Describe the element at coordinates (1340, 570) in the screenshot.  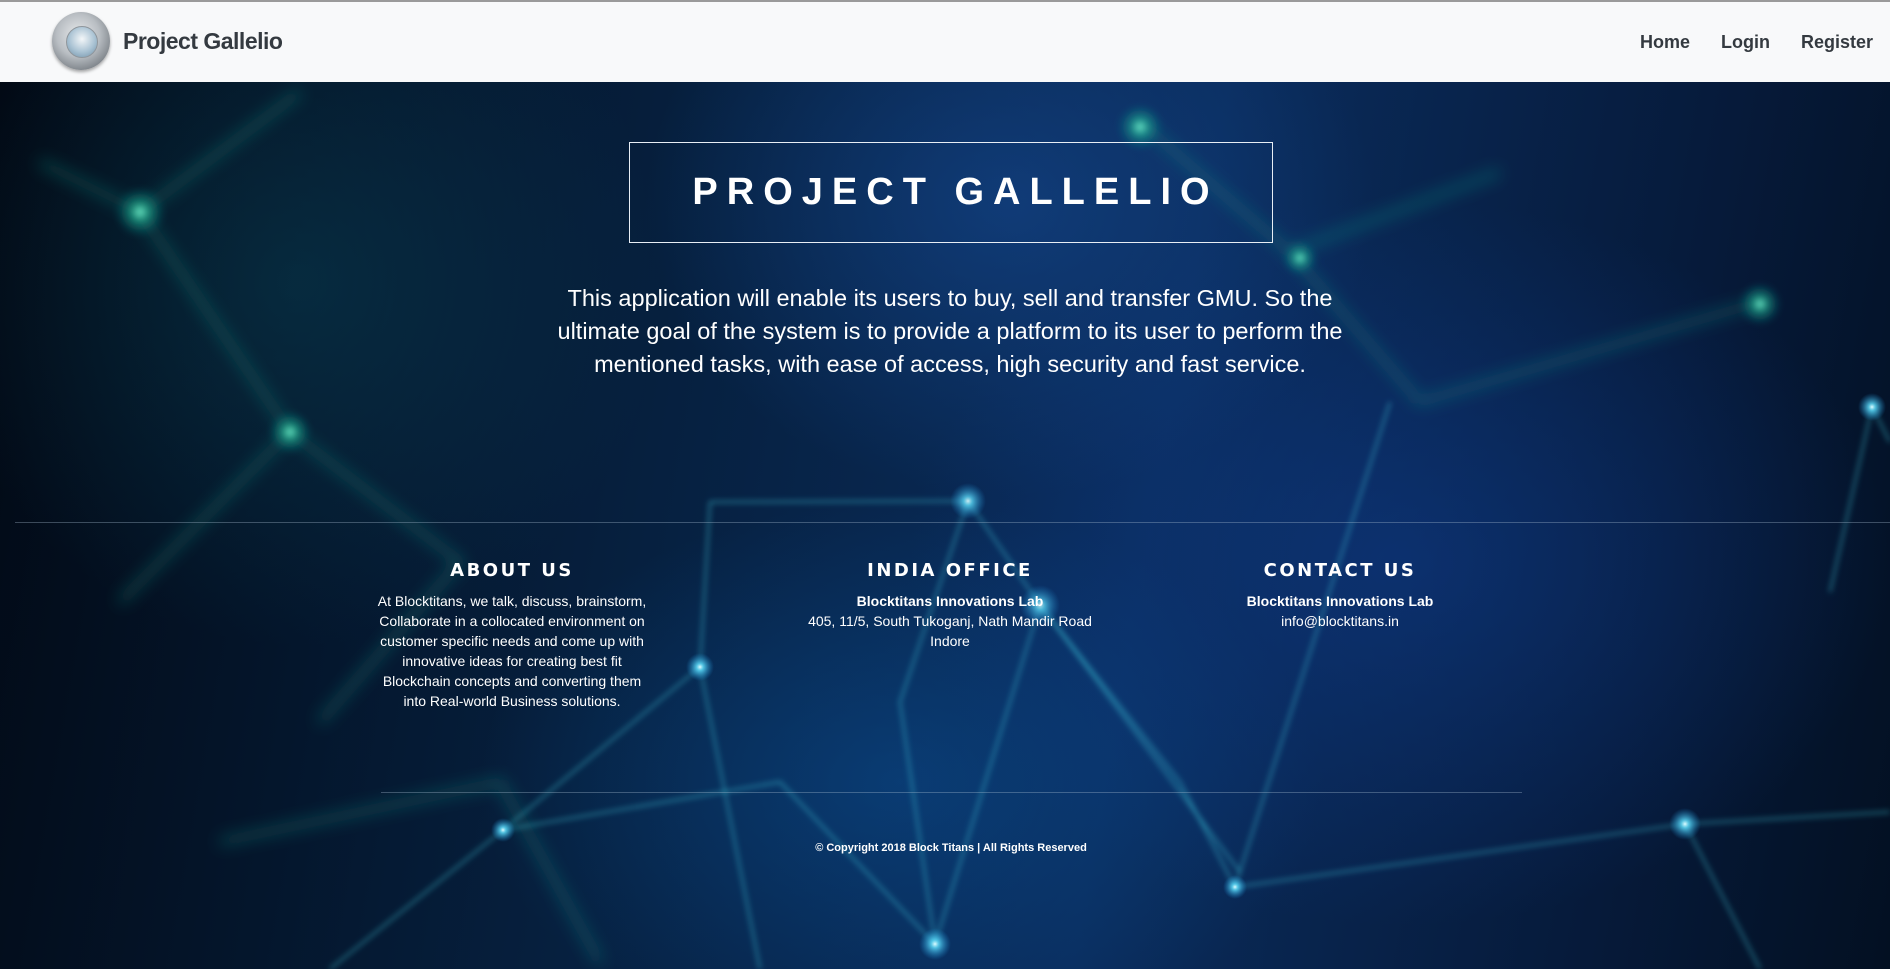
I see `contact-us-heading: CONTACT US` at that location.